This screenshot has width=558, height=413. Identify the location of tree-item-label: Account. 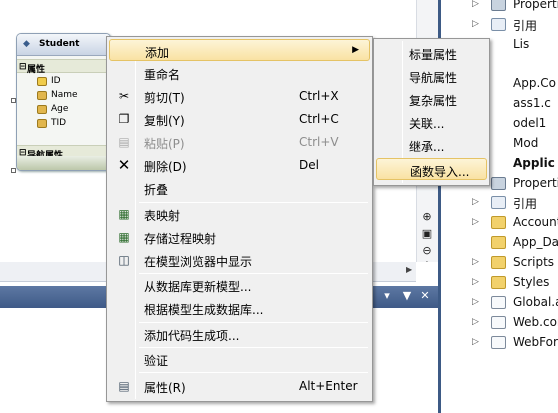
(535, 222).